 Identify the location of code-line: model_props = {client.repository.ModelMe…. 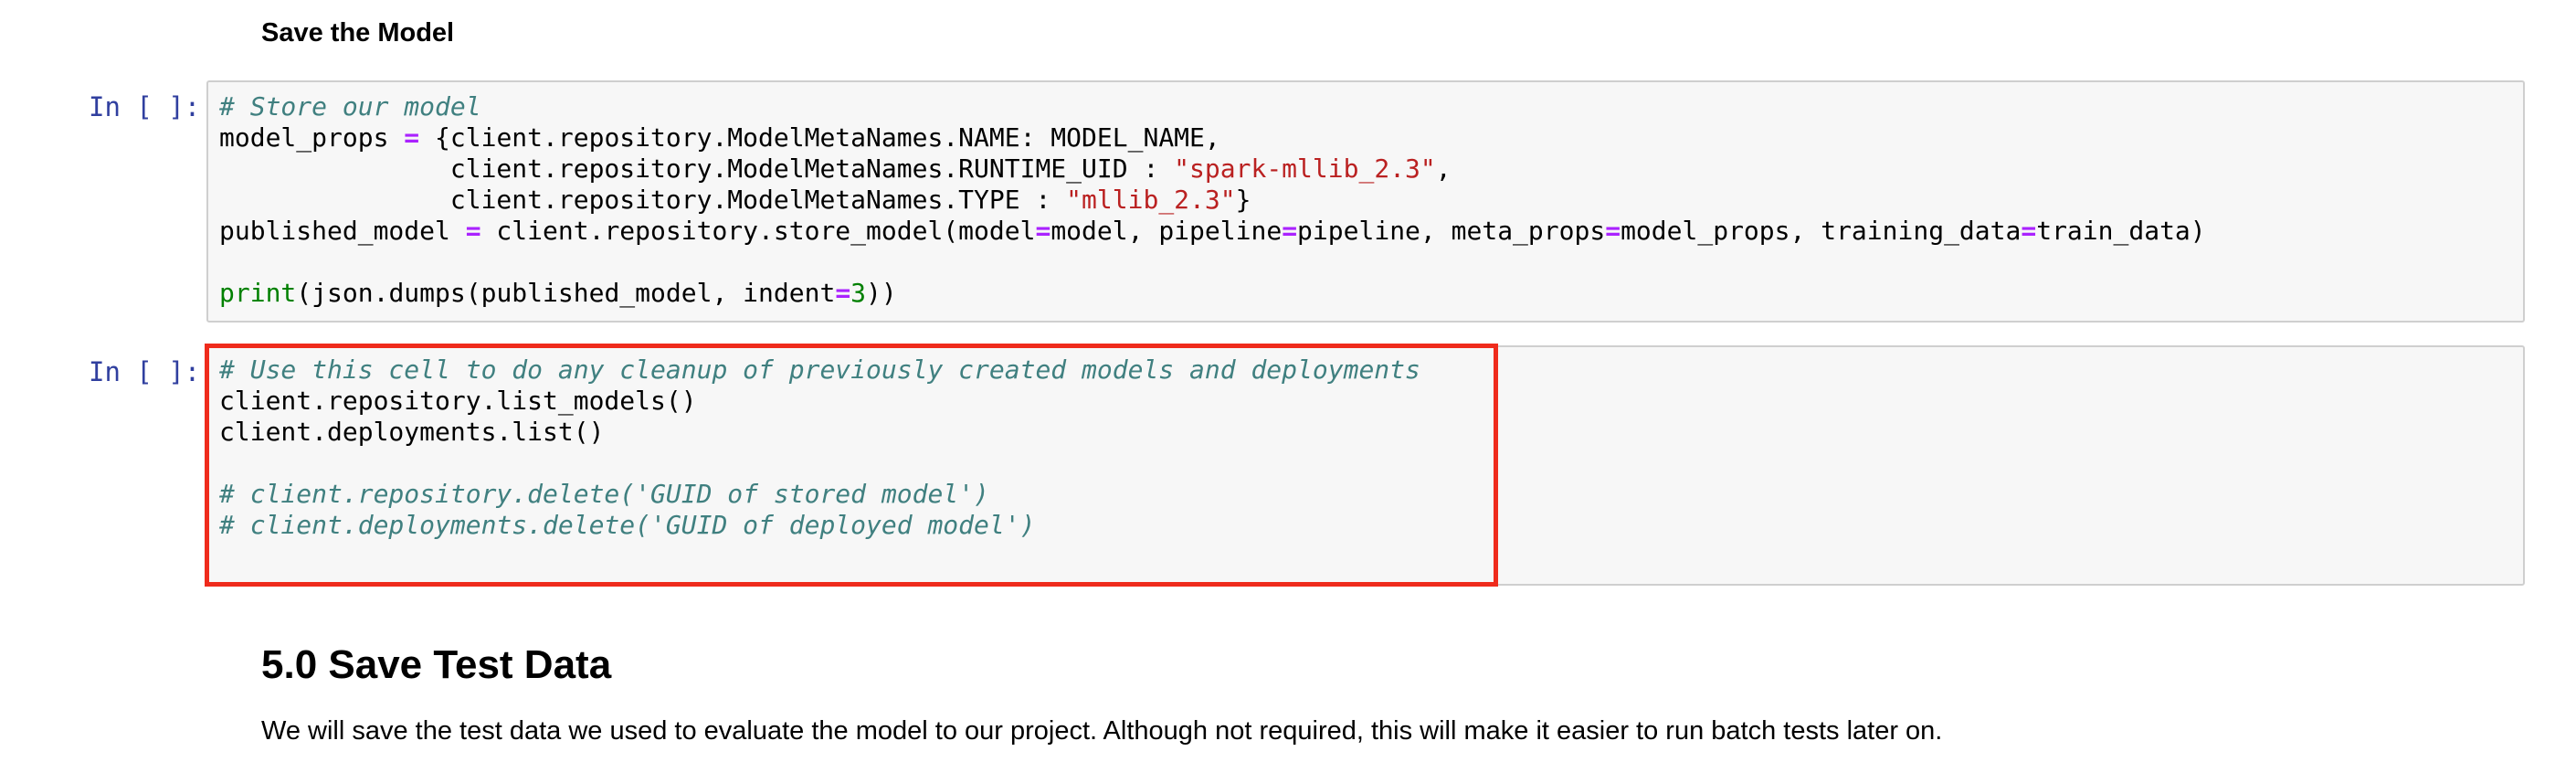
(719, 137).